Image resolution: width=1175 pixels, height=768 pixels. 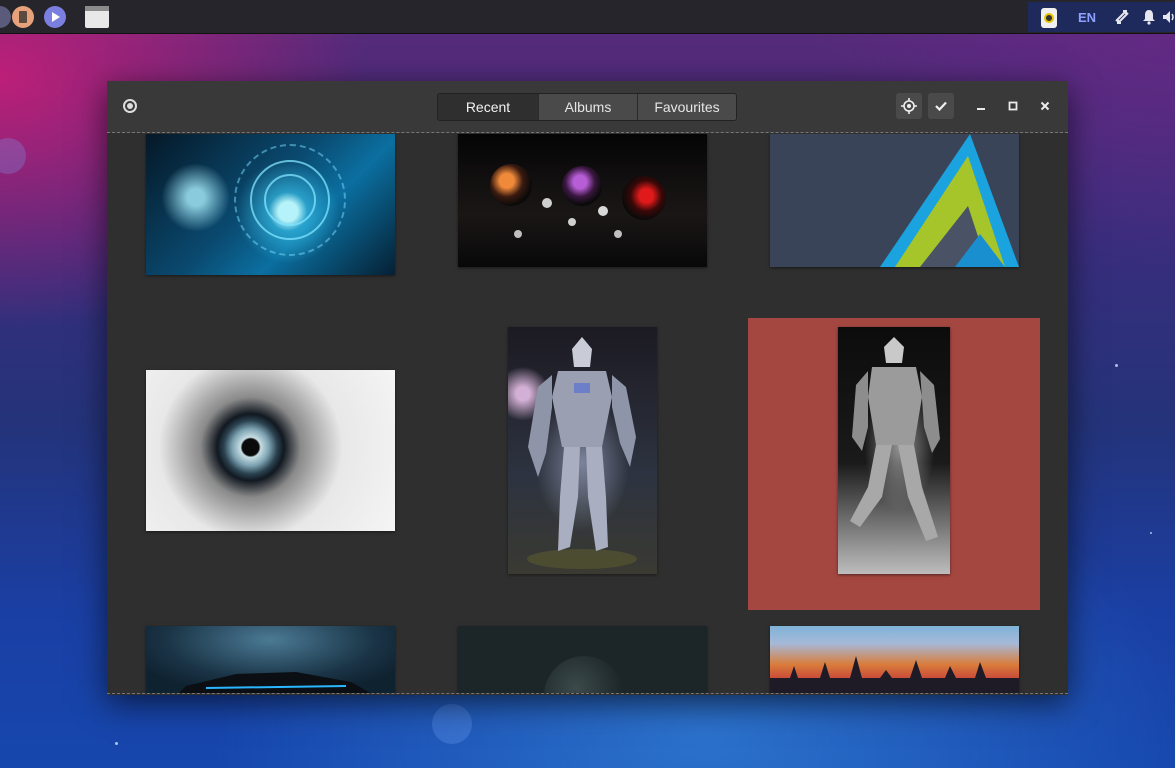 What do you see at coordinates (5, 17) in the screenshot?
I see `app-launcher-icon` at bounding box center [5, 17].